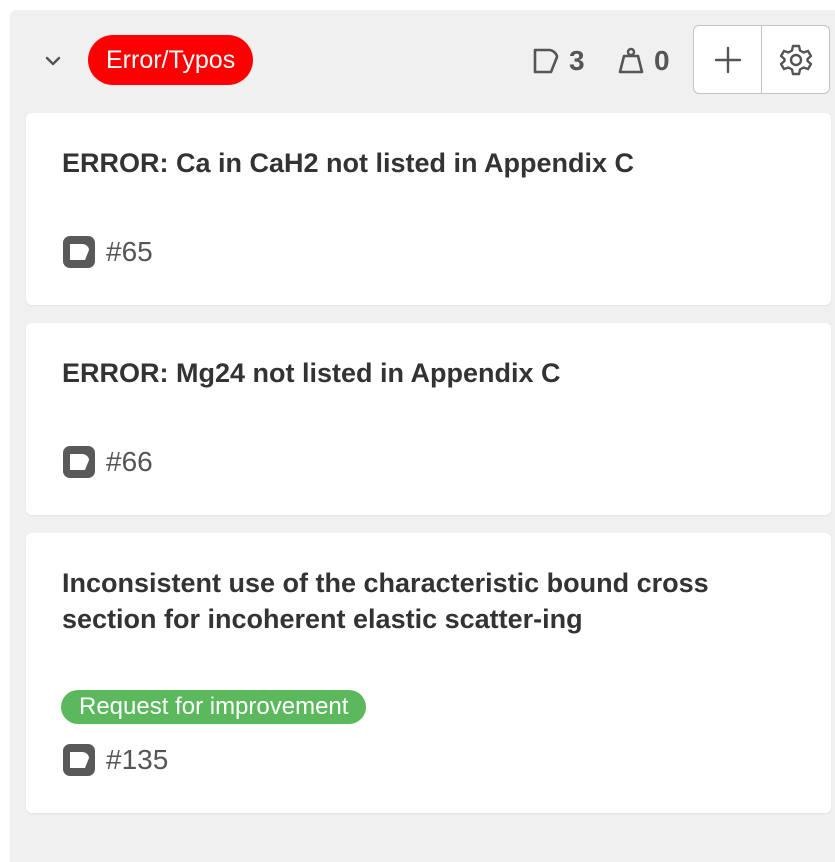 The width and height of the screenshot is (835, 862). I want to click on issue-count: 3, so click(558, 61).